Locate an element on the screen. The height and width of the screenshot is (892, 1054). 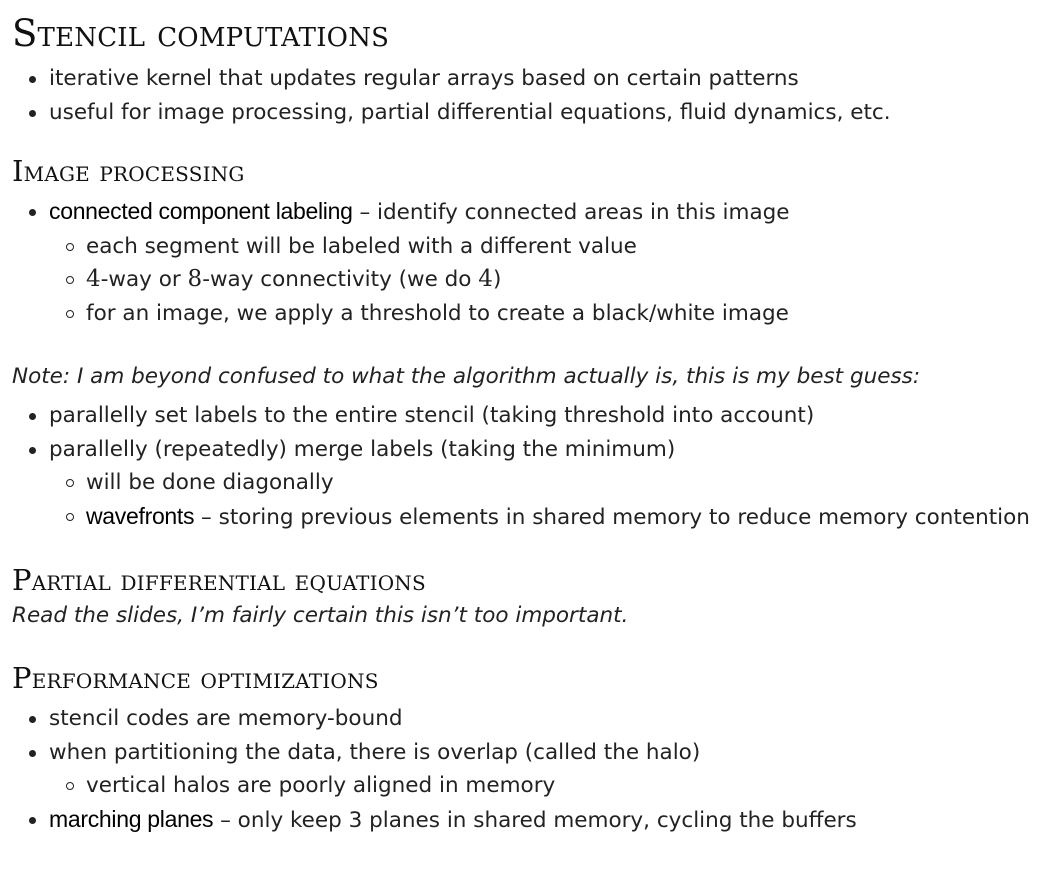
heading-image-processing: Image processing is located at coordinates (128, 171).